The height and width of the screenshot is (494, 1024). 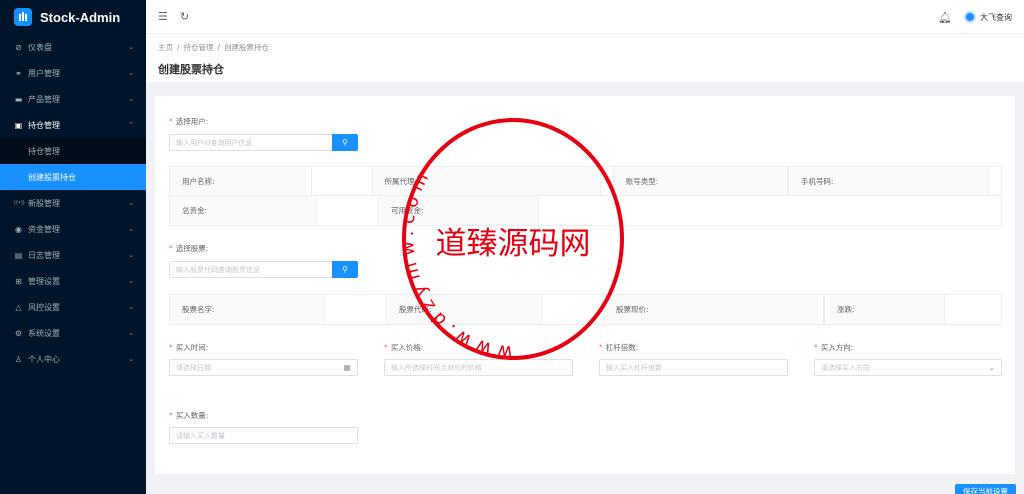 What do you see at coordinates (342, 181) in the screenshot?
I see `user-name-value` at bounding box center [342, 181].